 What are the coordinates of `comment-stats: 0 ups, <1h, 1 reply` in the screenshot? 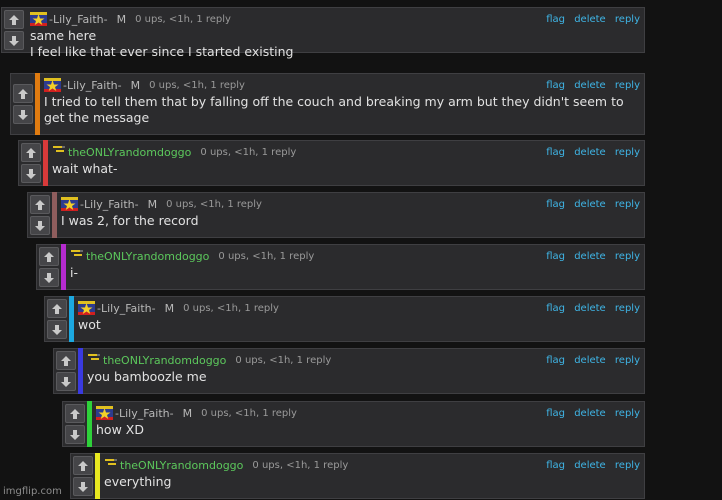 It's located at (231, 308).